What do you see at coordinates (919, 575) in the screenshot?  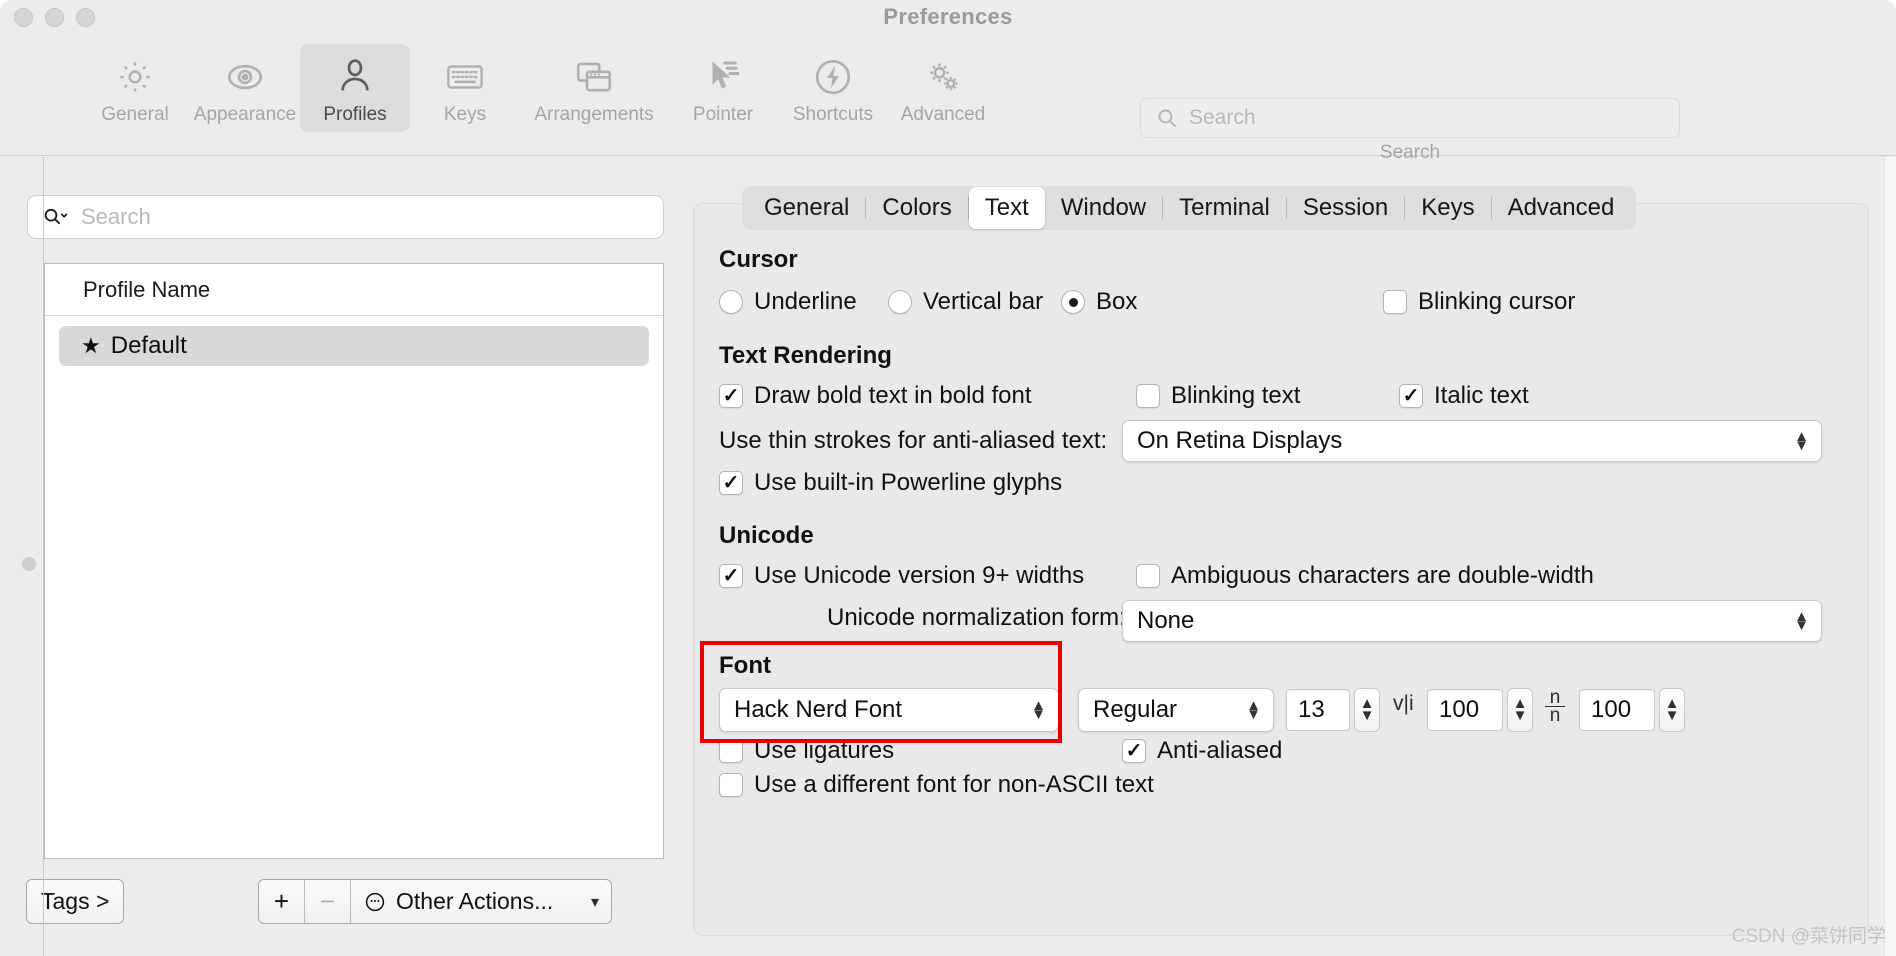 I see `unicode-version9-label: Use Unicode version 9+ widths` at bounding box center [919, 575].